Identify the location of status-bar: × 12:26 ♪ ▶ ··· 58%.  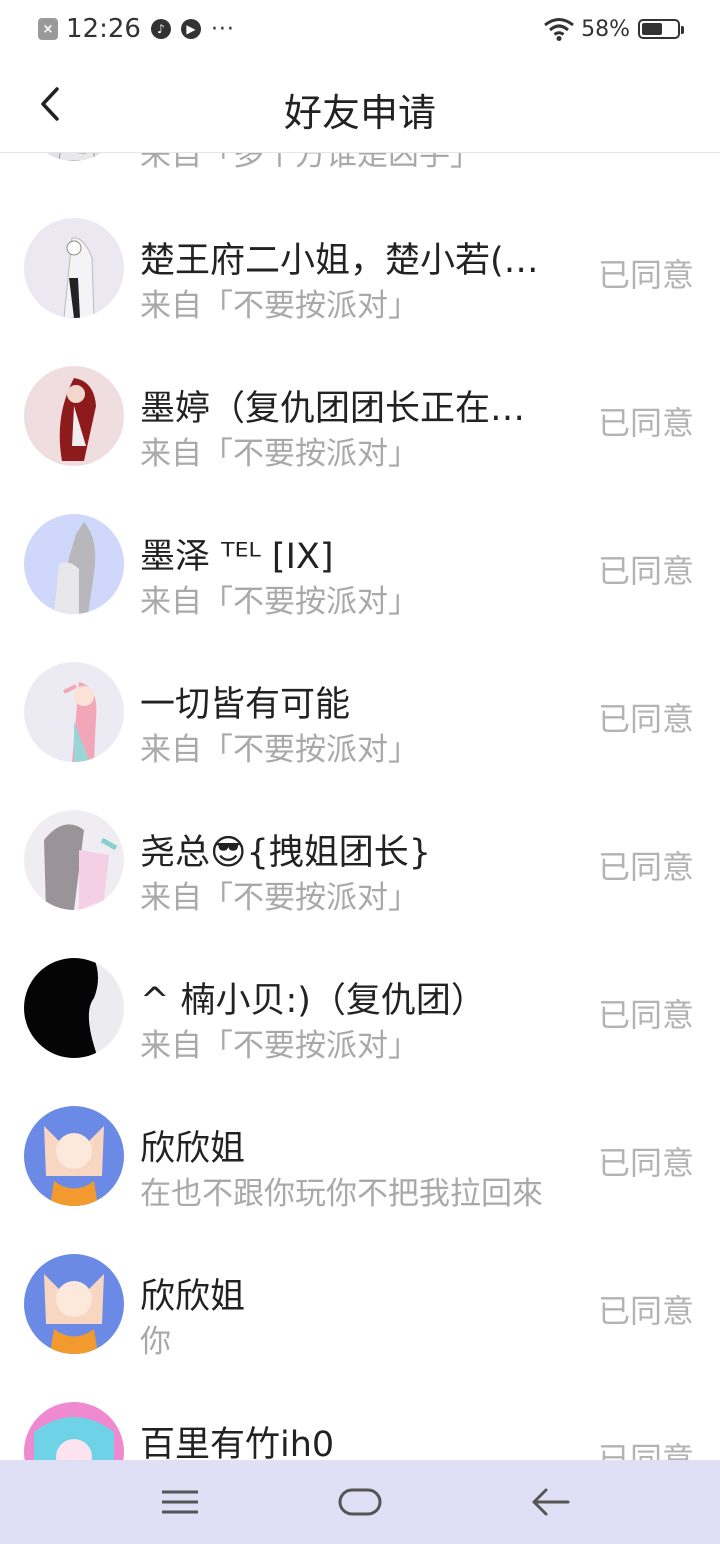
(360, 30).